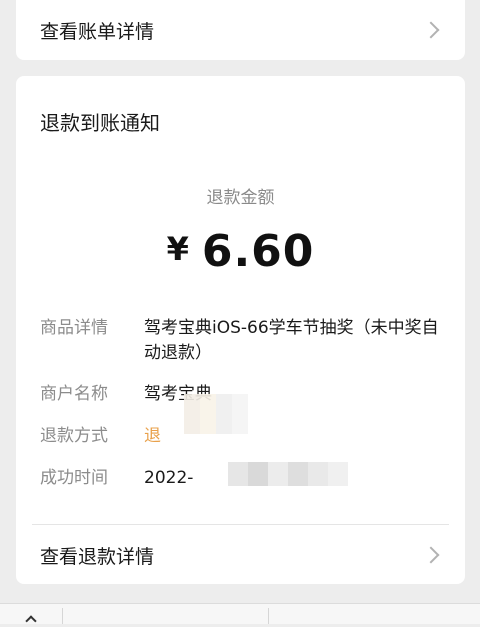 This screenshot has width=480, height=627. What do you see at coordinates (240, 198) in the screenshot?
I see `refund-amount-label: 退款金额` at bounding box center [240, 198].